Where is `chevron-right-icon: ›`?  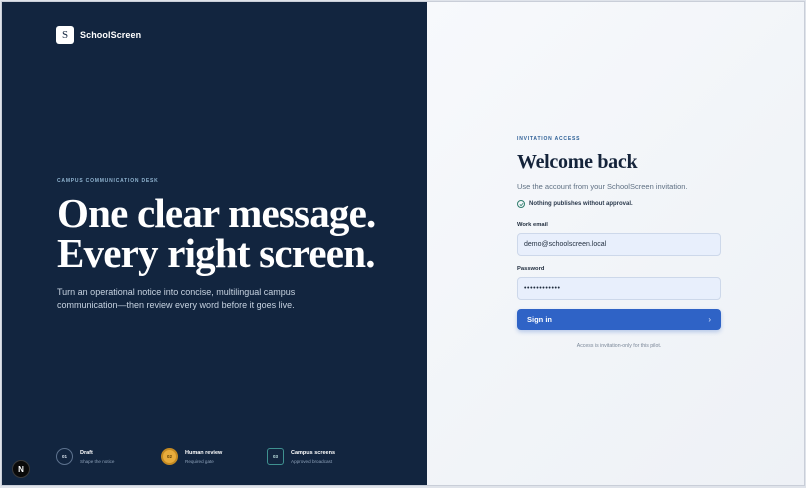 chevron-right-icon: › is located at coordinates (709, 319).